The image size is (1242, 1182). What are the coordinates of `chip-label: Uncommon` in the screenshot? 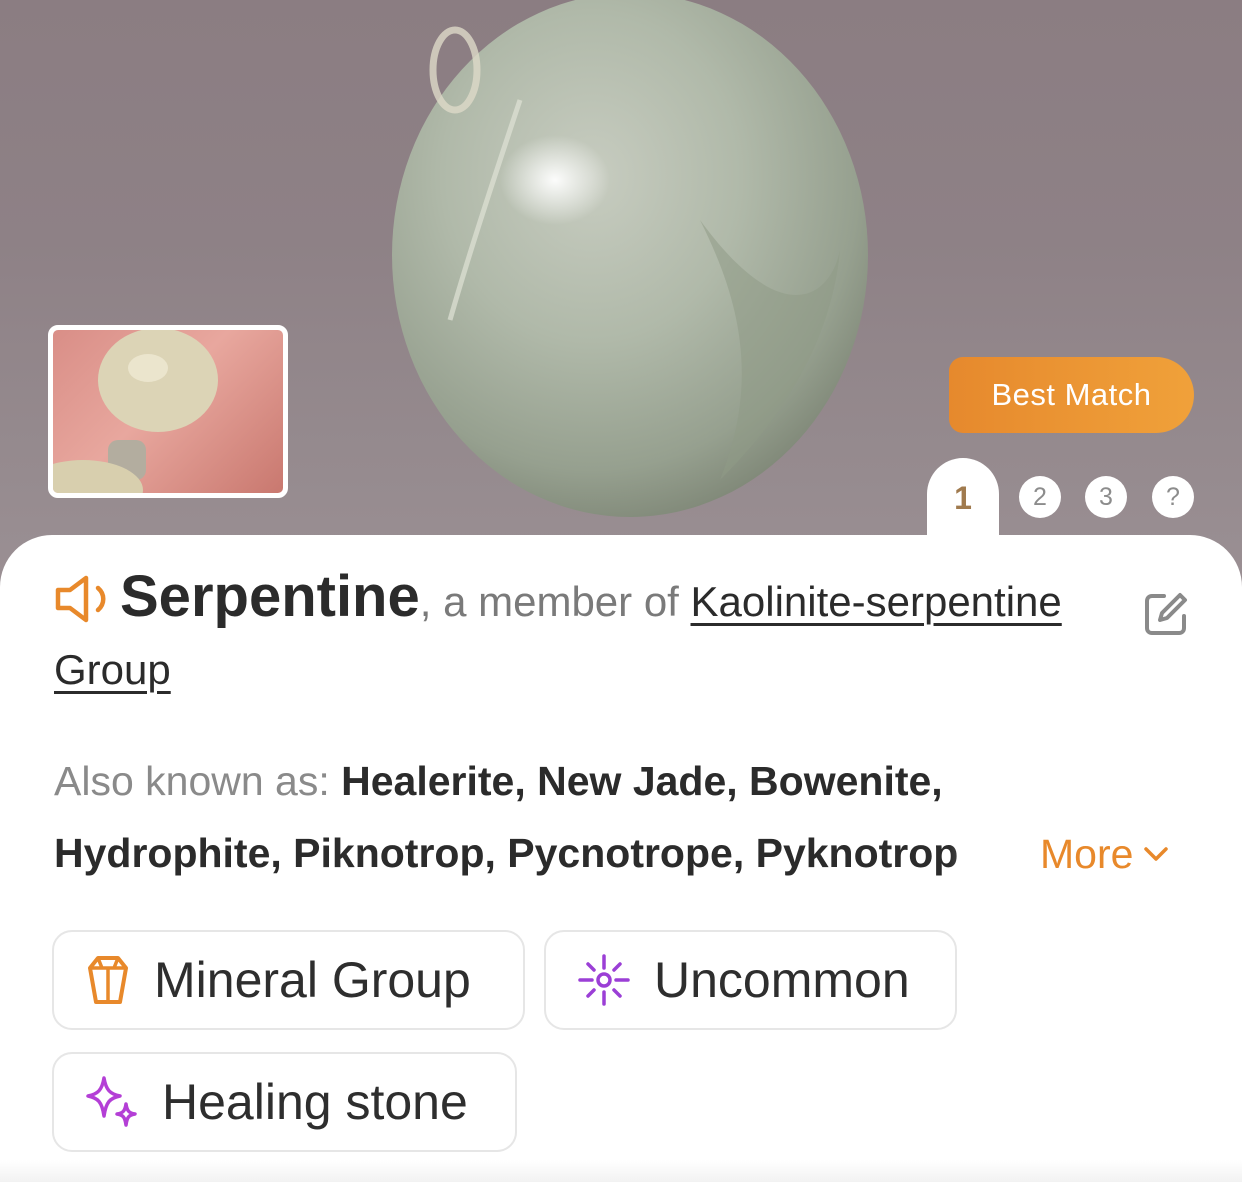 It's located at (782, 980).